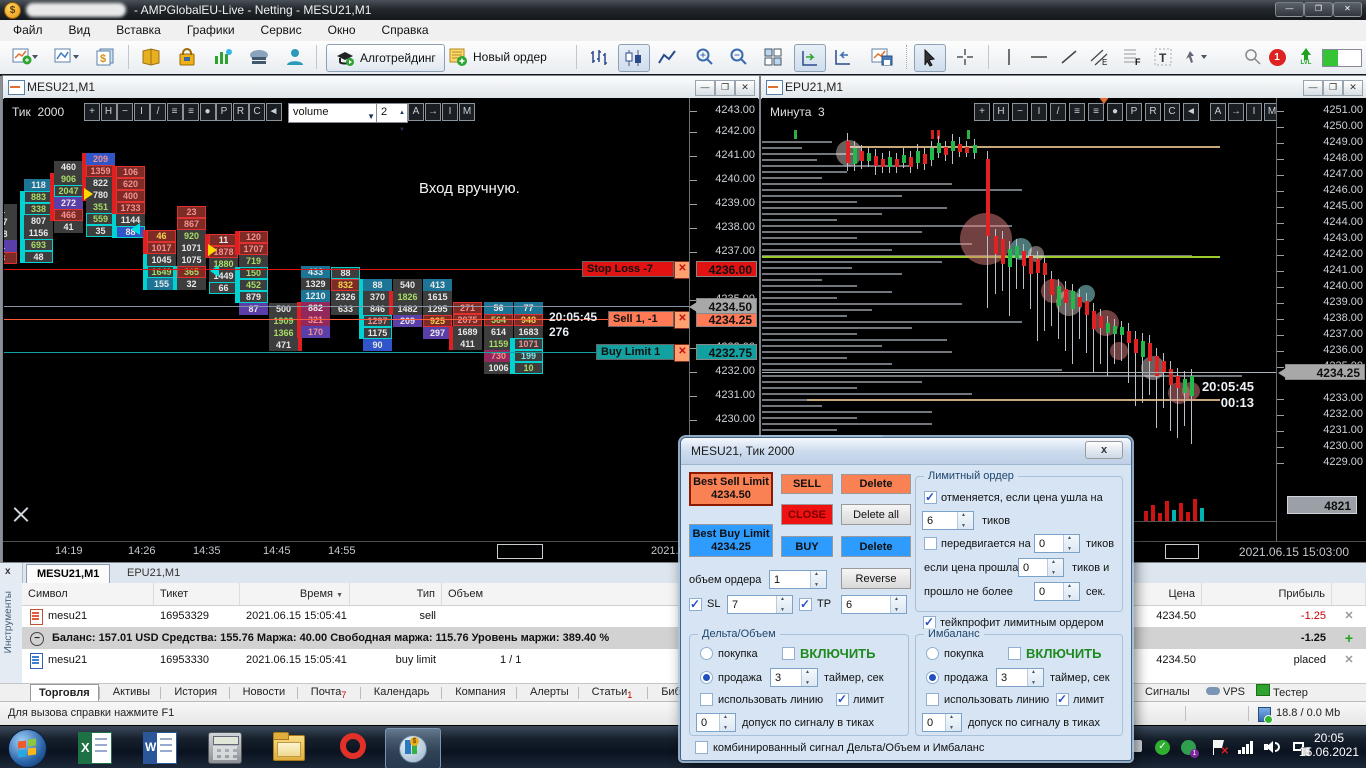  I want to click on sell-button: SELL, so click(807, 484).